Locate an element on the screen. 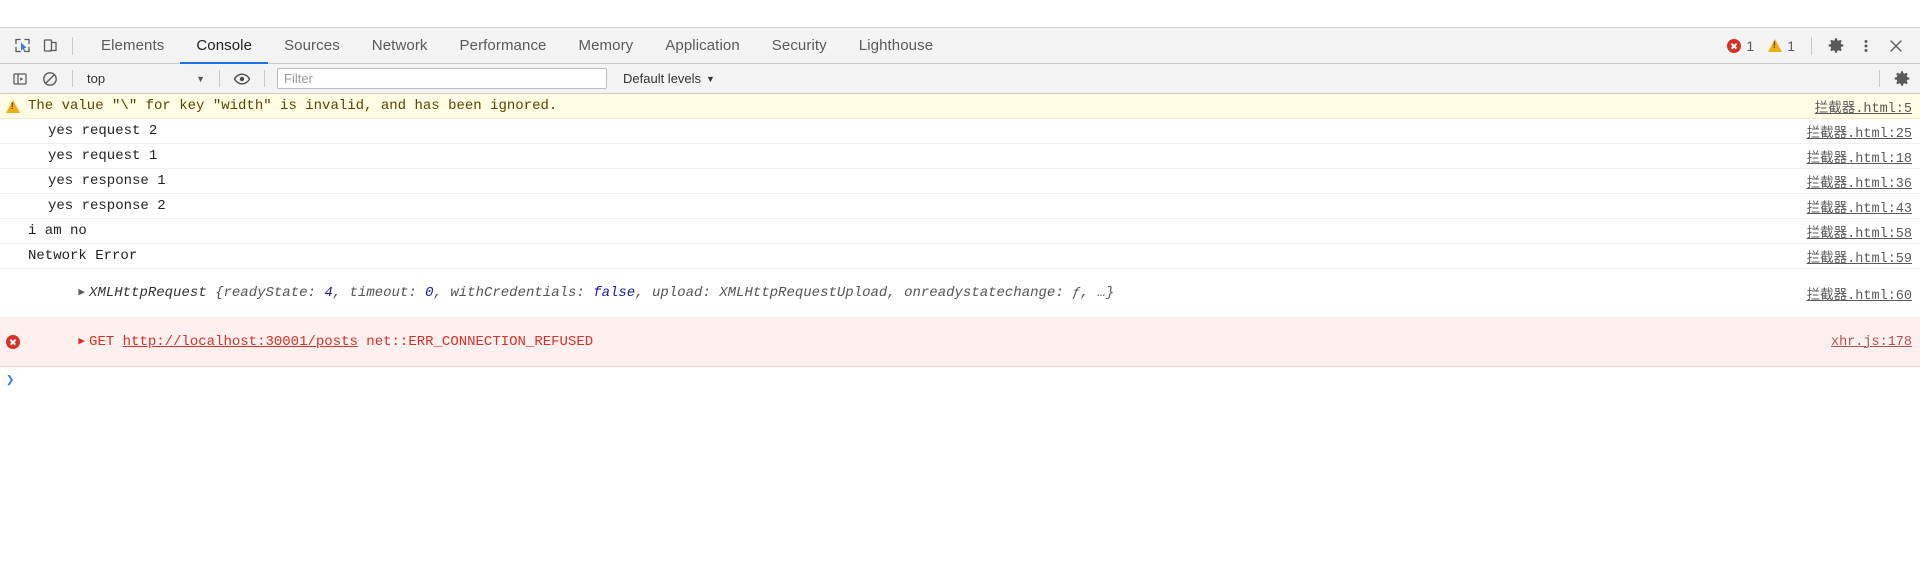 Image resolution: width=1920 pixels, height=576 pixels. error-count-value: 1 is located at coordinates (1750, 45).